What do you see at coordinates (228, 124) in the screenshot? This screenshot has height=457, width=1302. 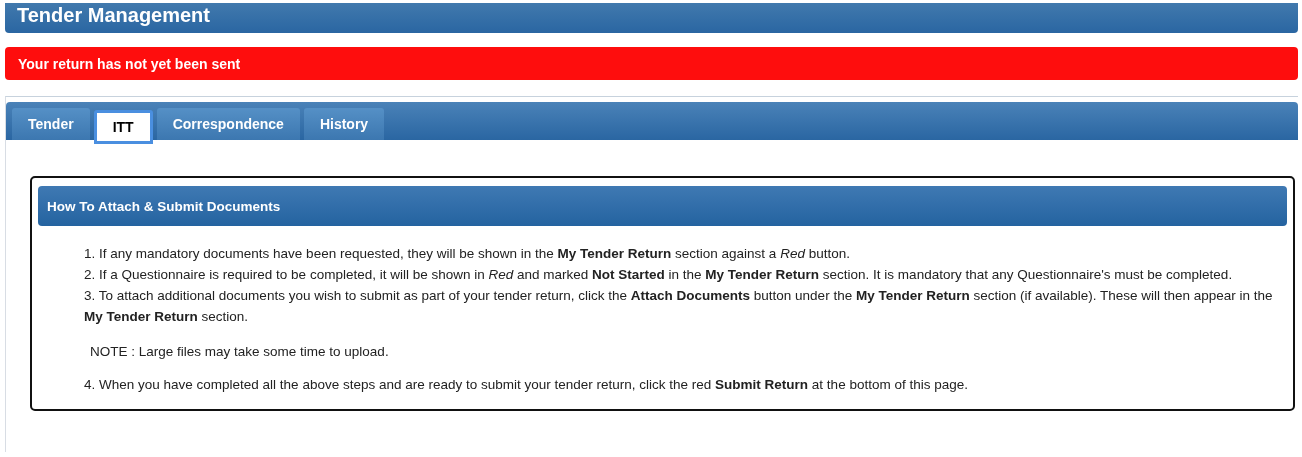 I see `tab: Correspondence` at bounding box center [228, 124].